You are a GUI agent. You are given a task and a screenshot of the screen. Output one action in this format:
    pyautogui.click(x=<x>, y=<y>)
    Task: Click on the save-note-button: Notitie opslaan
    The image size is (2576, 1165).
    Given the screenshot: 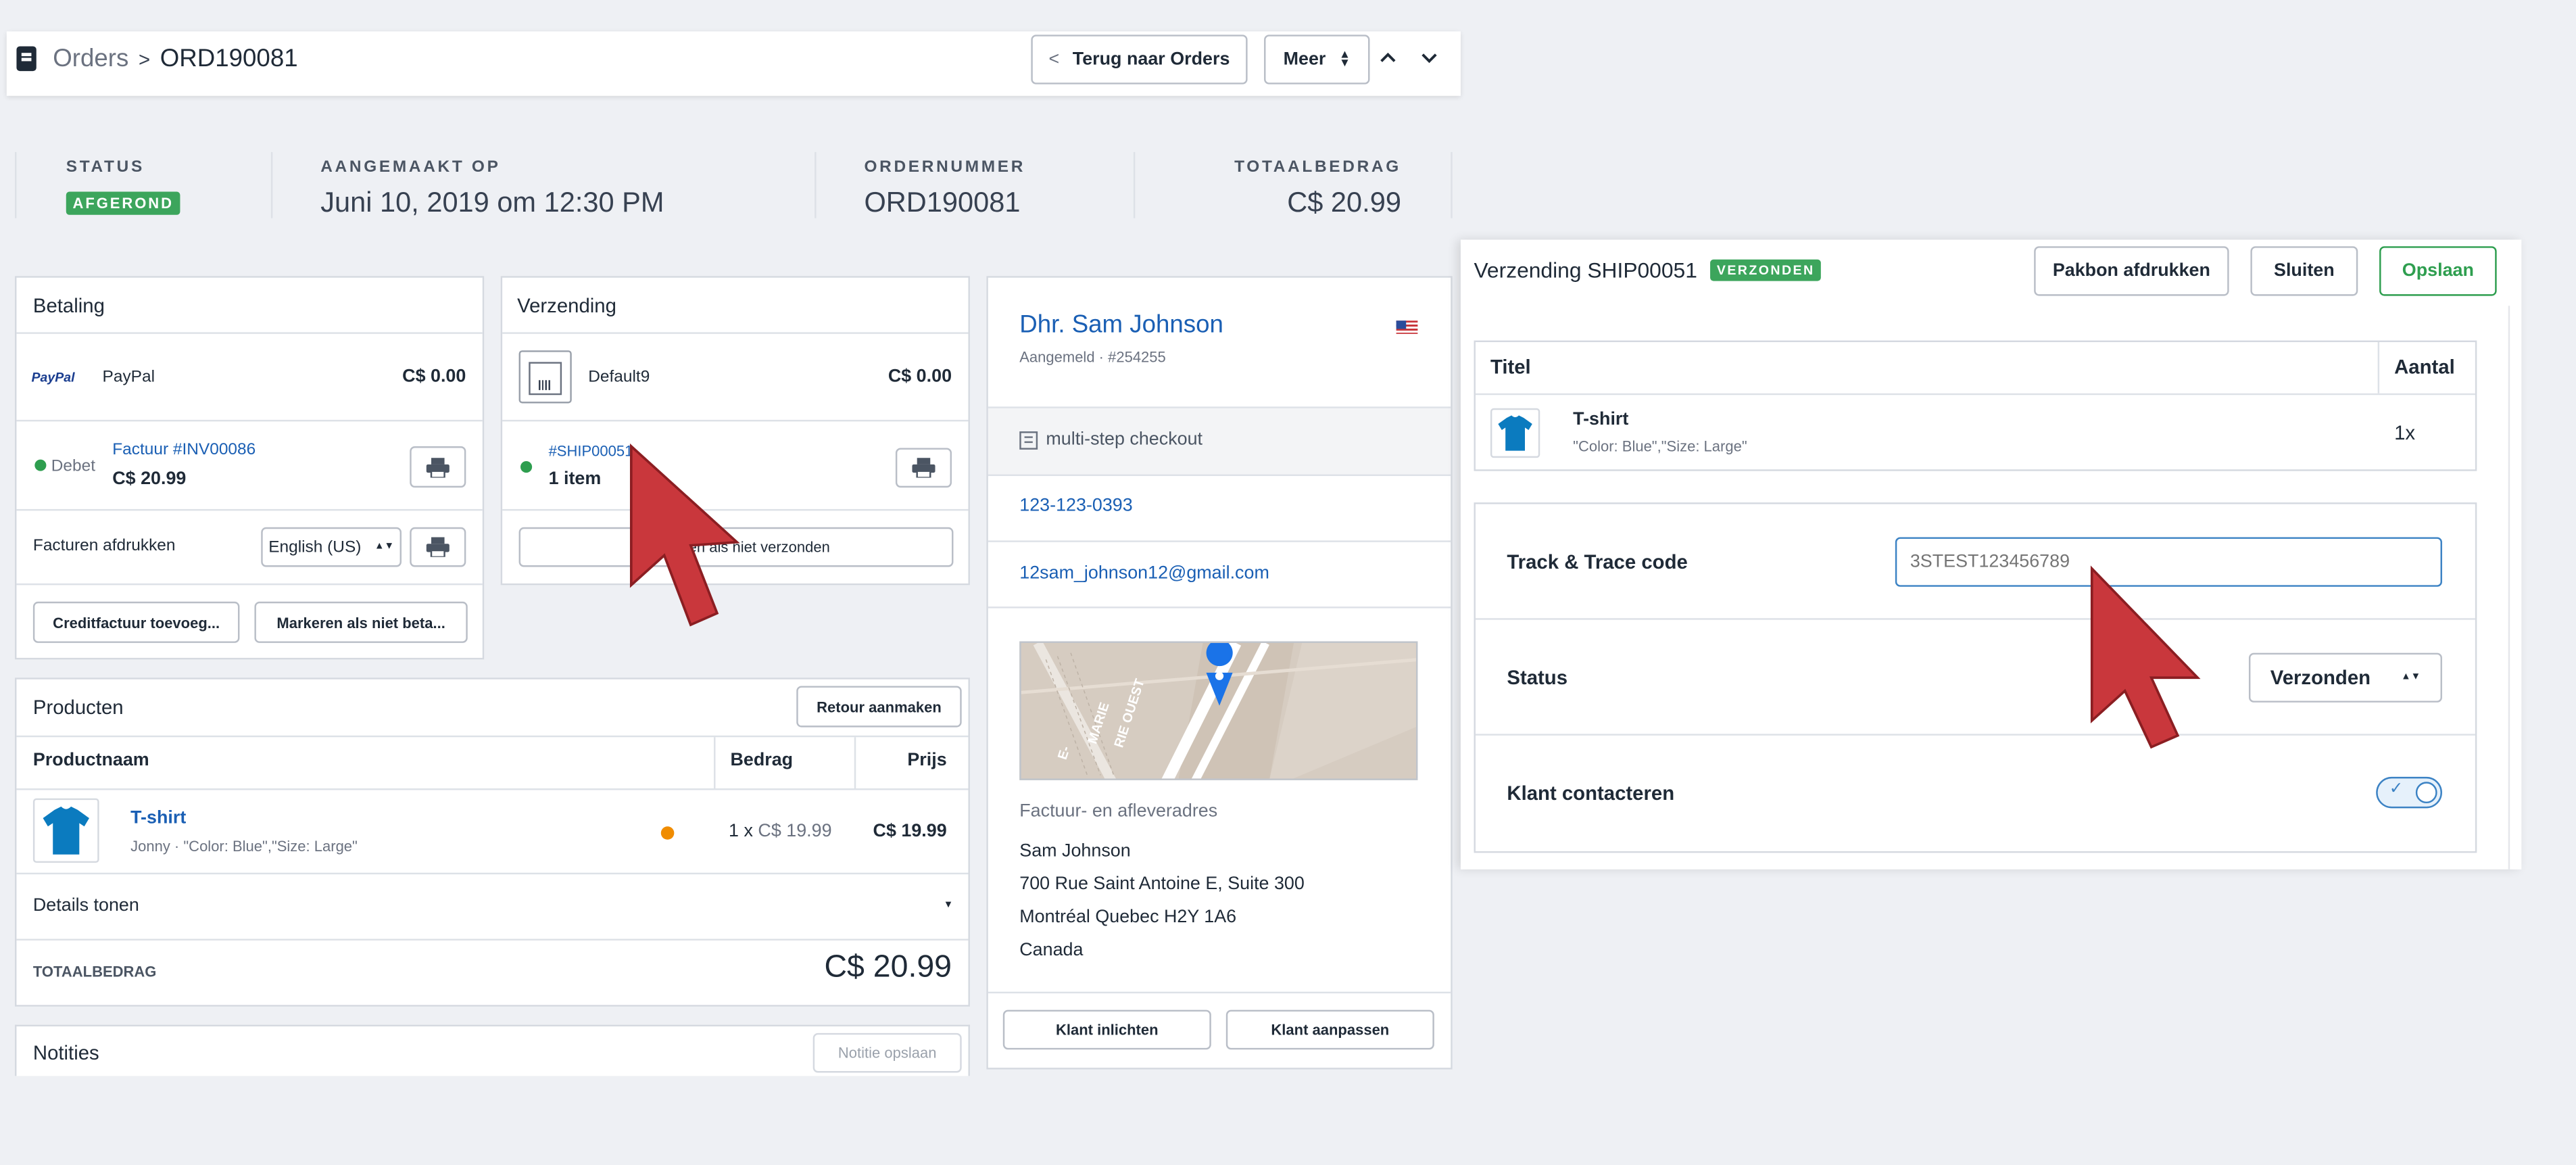 What is the action you would take?
    pyautogui.click(x=887, y=1052)
    